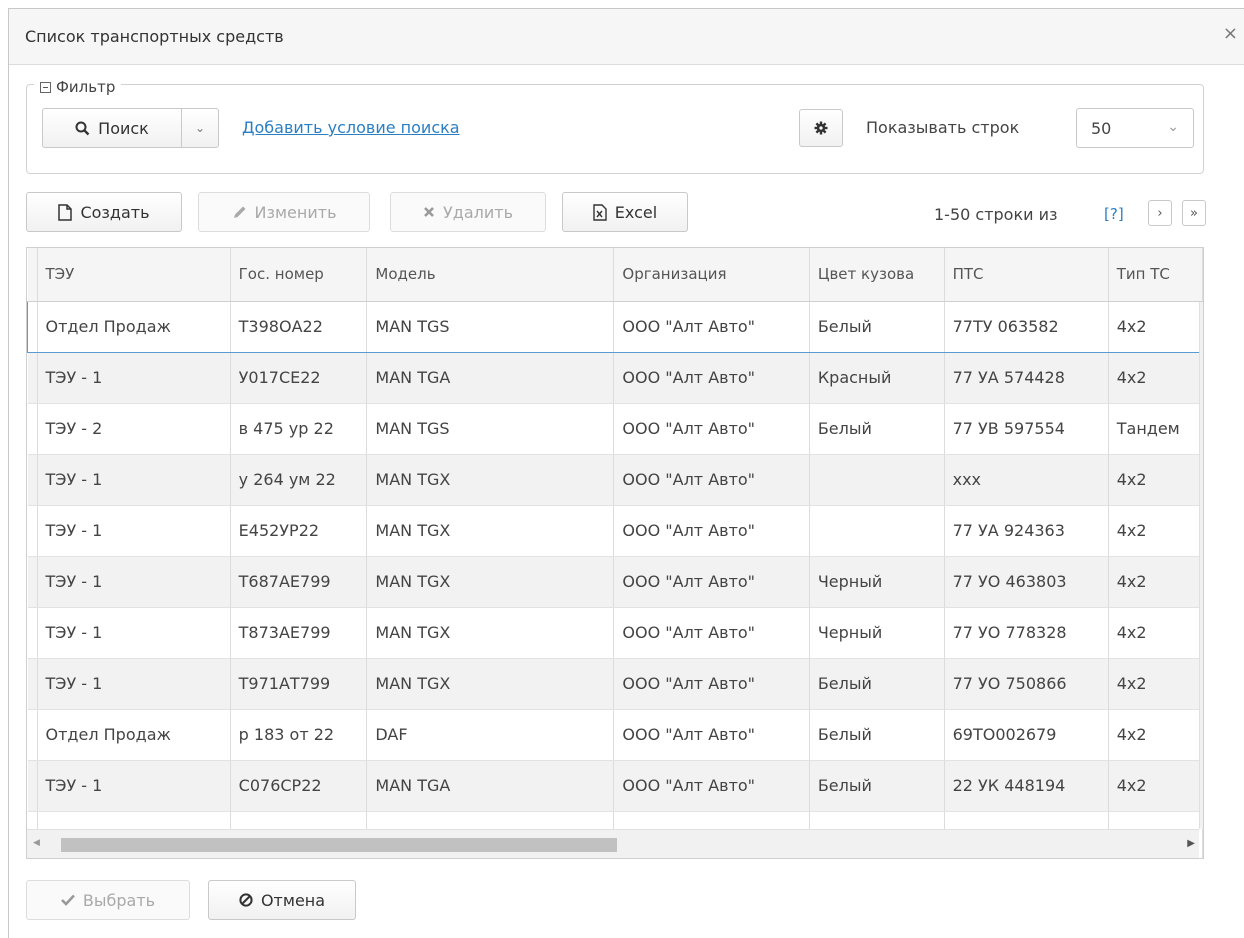 This screenshot has width=1244, height=938. What do you see at coordinates (134, 275) in the screenshot?
I see `column-header-teu: ТЭУ` at bounding box center [134, 275].